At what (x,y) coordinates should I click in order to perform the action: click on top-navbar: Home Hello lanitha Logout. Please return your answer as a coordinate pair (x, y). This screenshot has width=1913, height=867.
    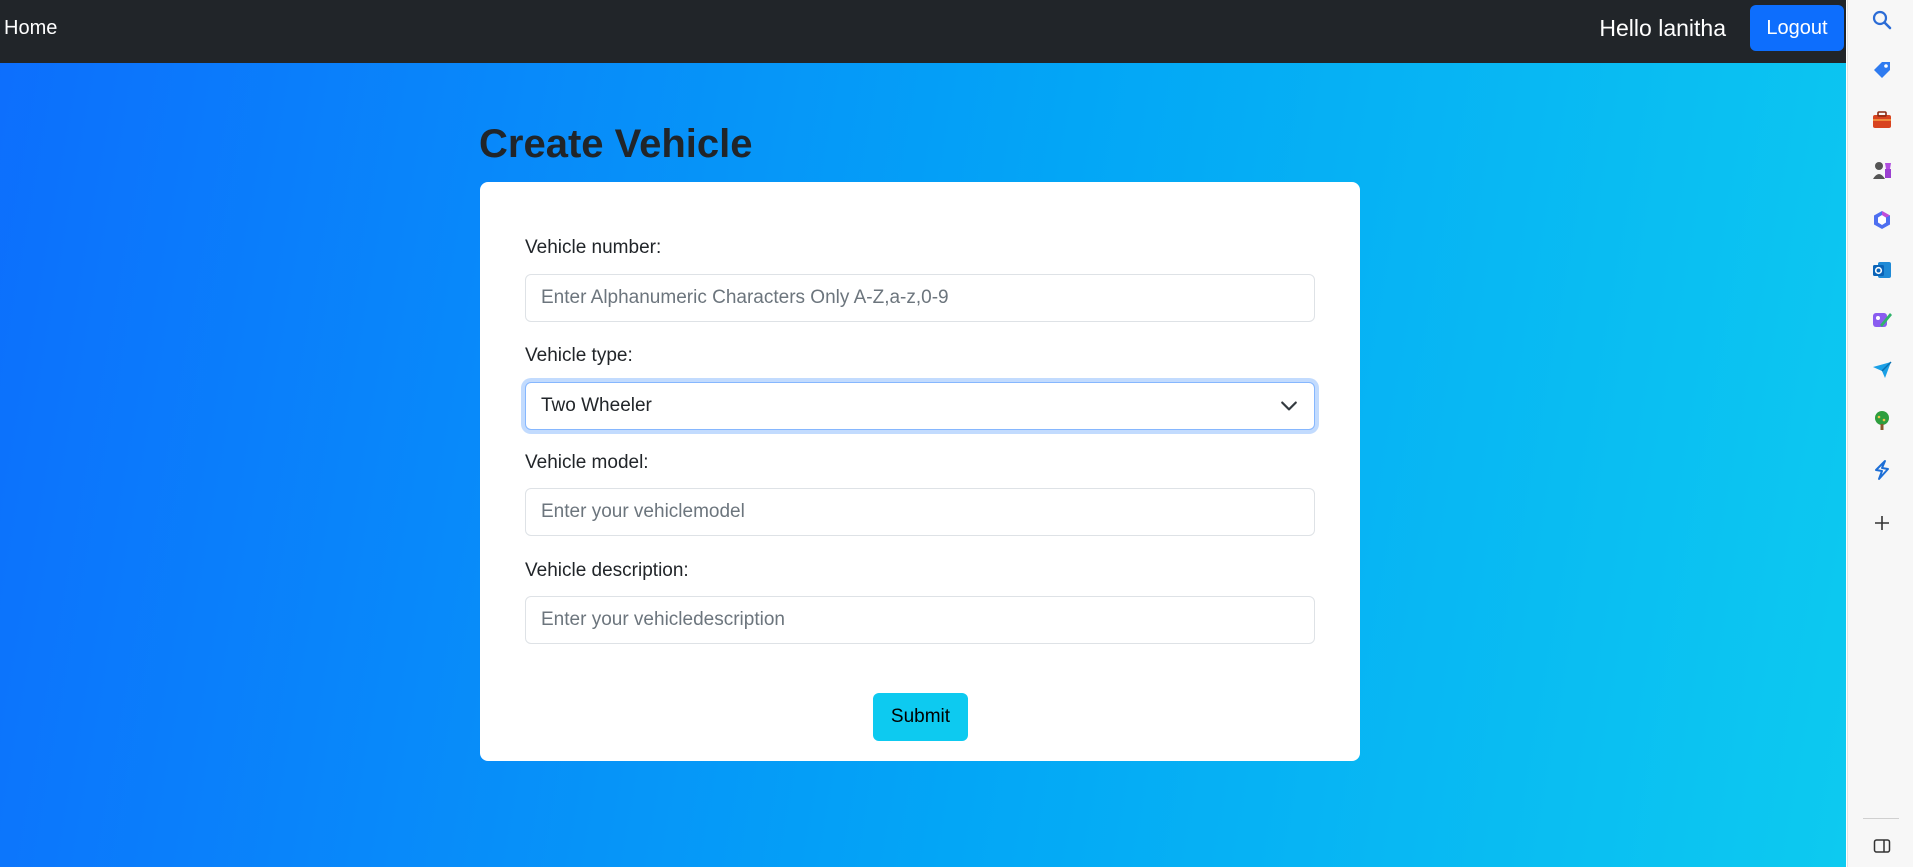
    Looking at the image, I should click on (923, 31).